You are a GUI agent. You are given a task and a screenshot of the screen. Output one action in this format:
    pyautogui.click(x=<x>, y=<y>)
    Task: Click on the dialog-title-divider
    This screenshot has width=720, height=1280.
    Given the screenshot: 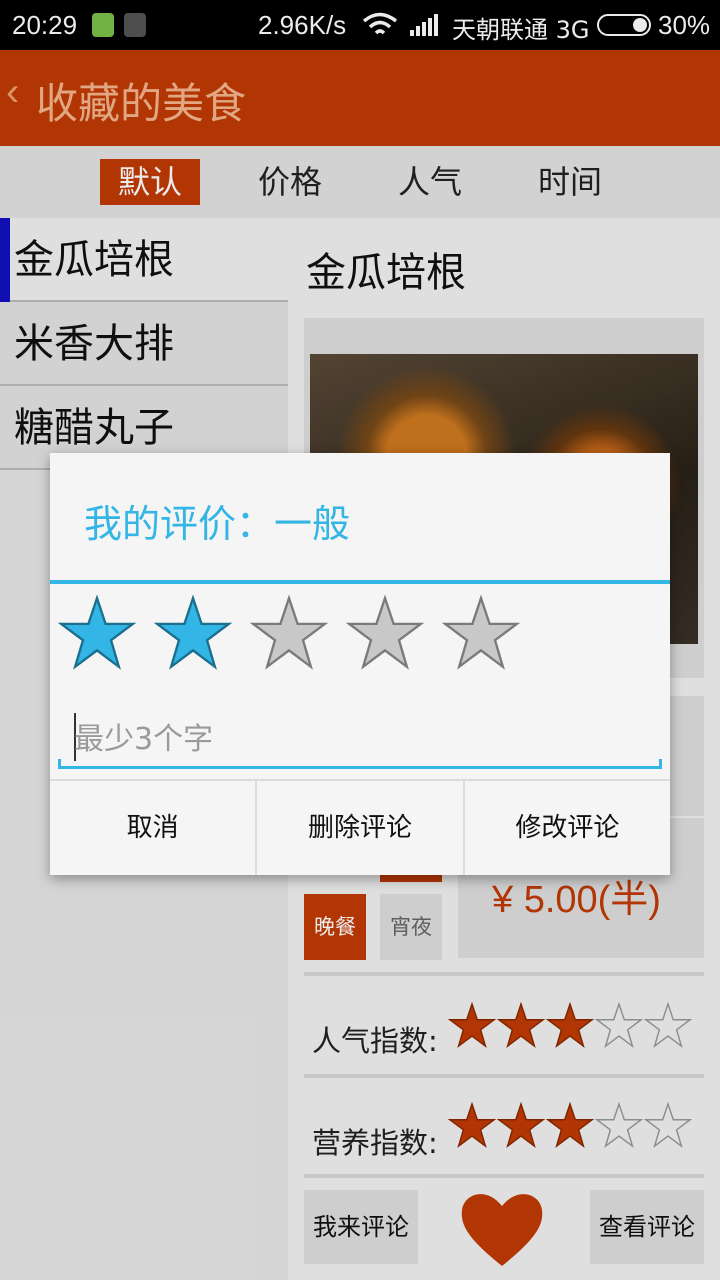 What is the action you would take?
    pyautogui.click(x=360, y=582)
    